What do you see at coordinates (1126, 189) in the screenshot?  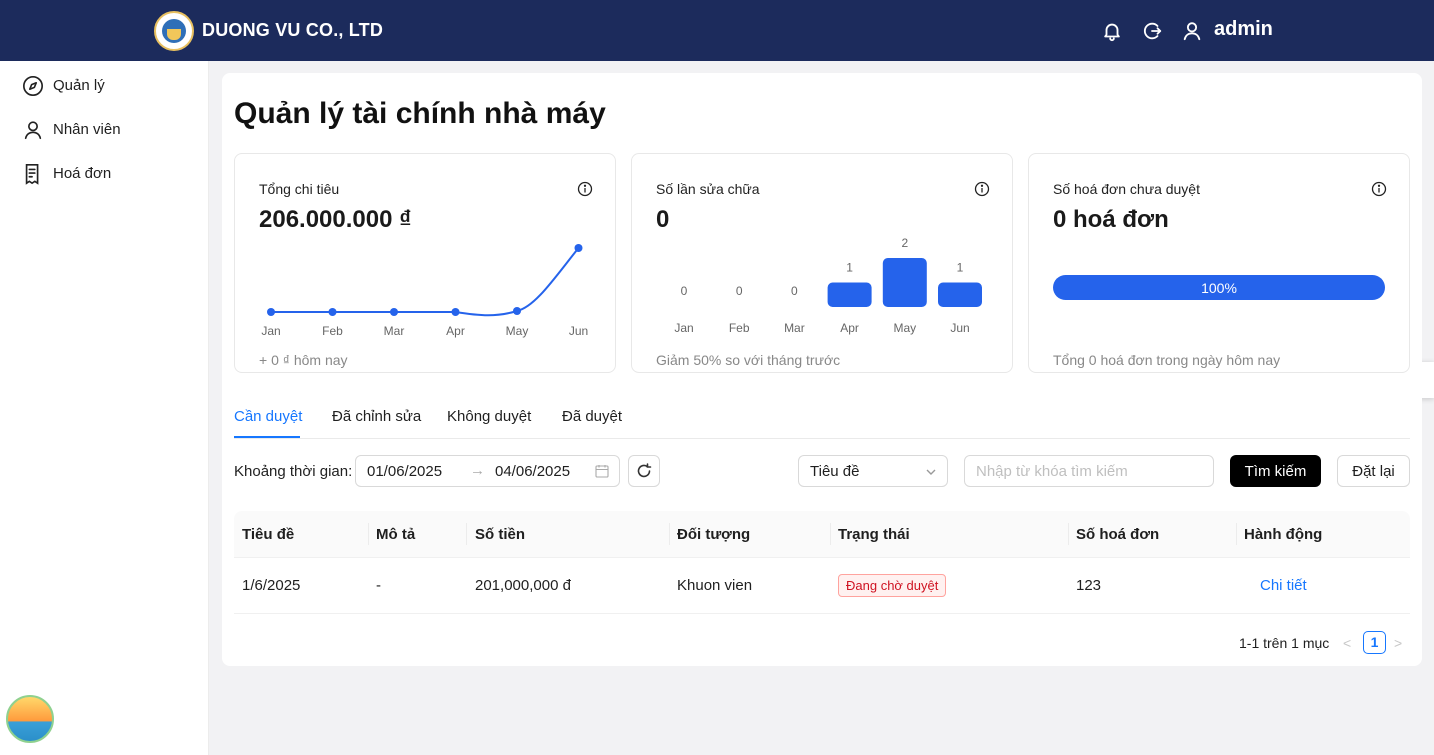 I see `stat-label: Số hoá đơn chưa duyệt` at bounding box center [1126, 189].